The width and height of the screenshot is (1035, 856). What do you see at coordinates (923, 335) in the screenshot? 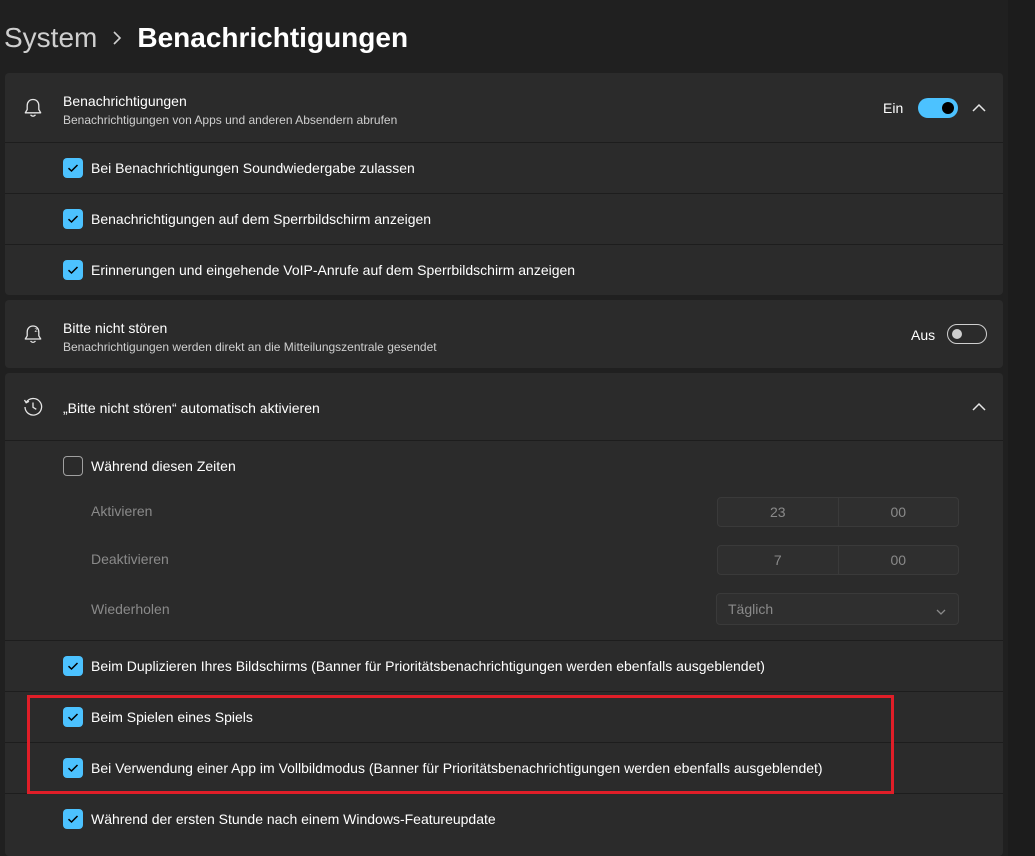
I see `dnd-state-label: Aus` at bounding box center [923, 335].